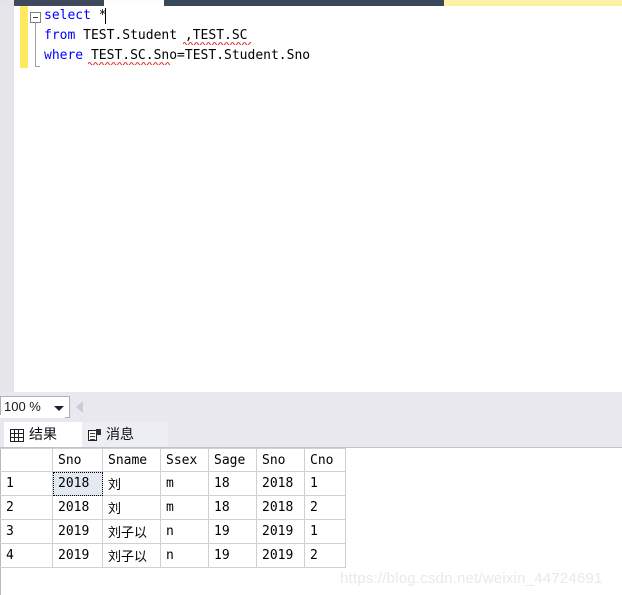 The width and height of the screenshot is (622, 595). Describe the element at coordinates (232, 460) in the screenshot. I see `grid-header-sage: Sage` at that location.